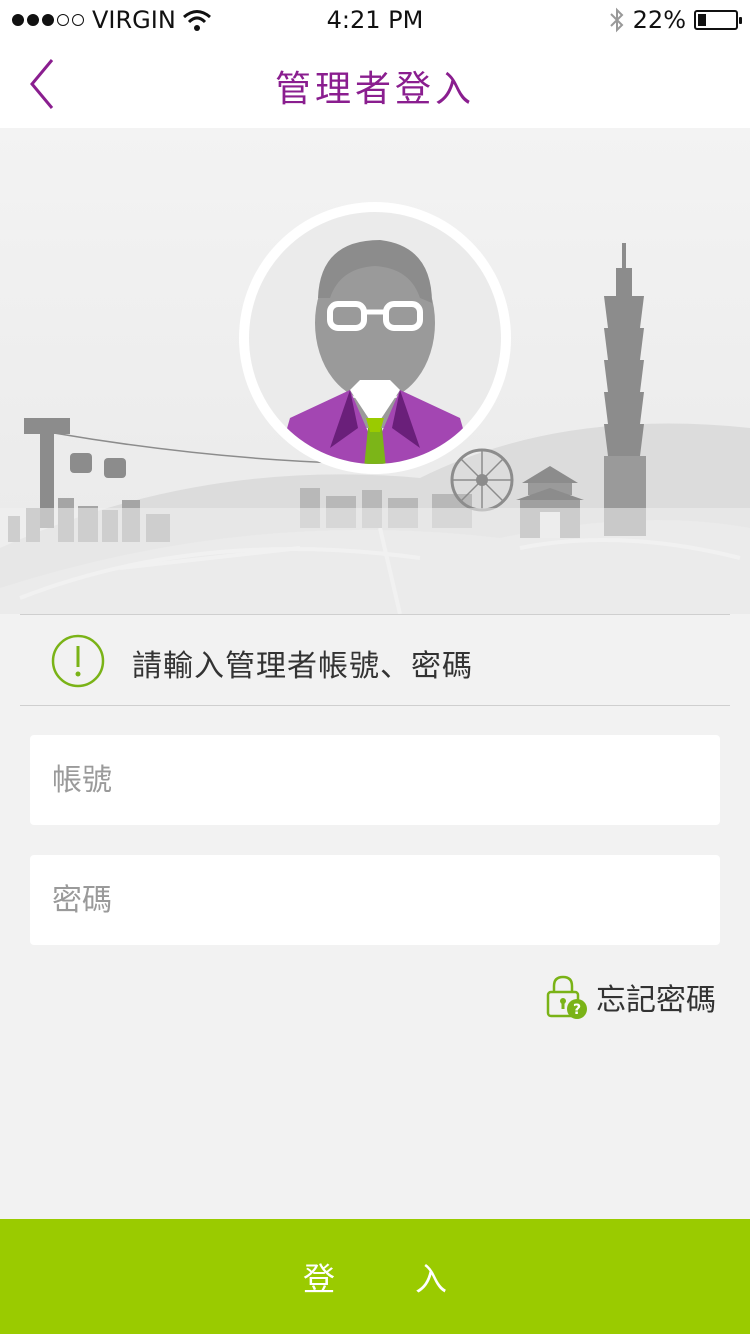 Image resolution: width=750 pixels, height=1334 pixels. Describe the element at coordinates (375, 900) in the screenshot. I see `password-input` at that location.